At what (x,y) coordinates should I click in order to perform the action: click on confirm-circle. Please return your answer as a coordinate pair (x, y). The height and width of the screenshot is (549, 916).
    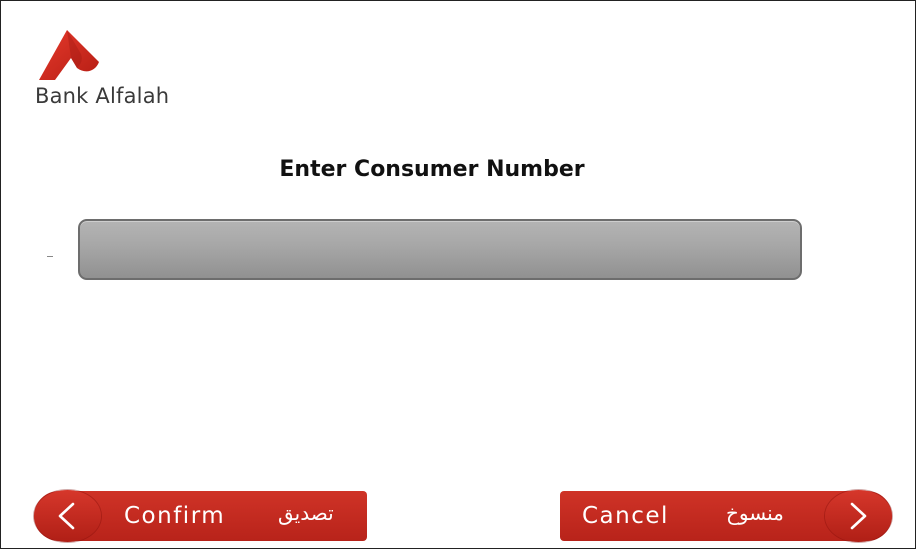
    Looking at the image, I should click on (67, 516).